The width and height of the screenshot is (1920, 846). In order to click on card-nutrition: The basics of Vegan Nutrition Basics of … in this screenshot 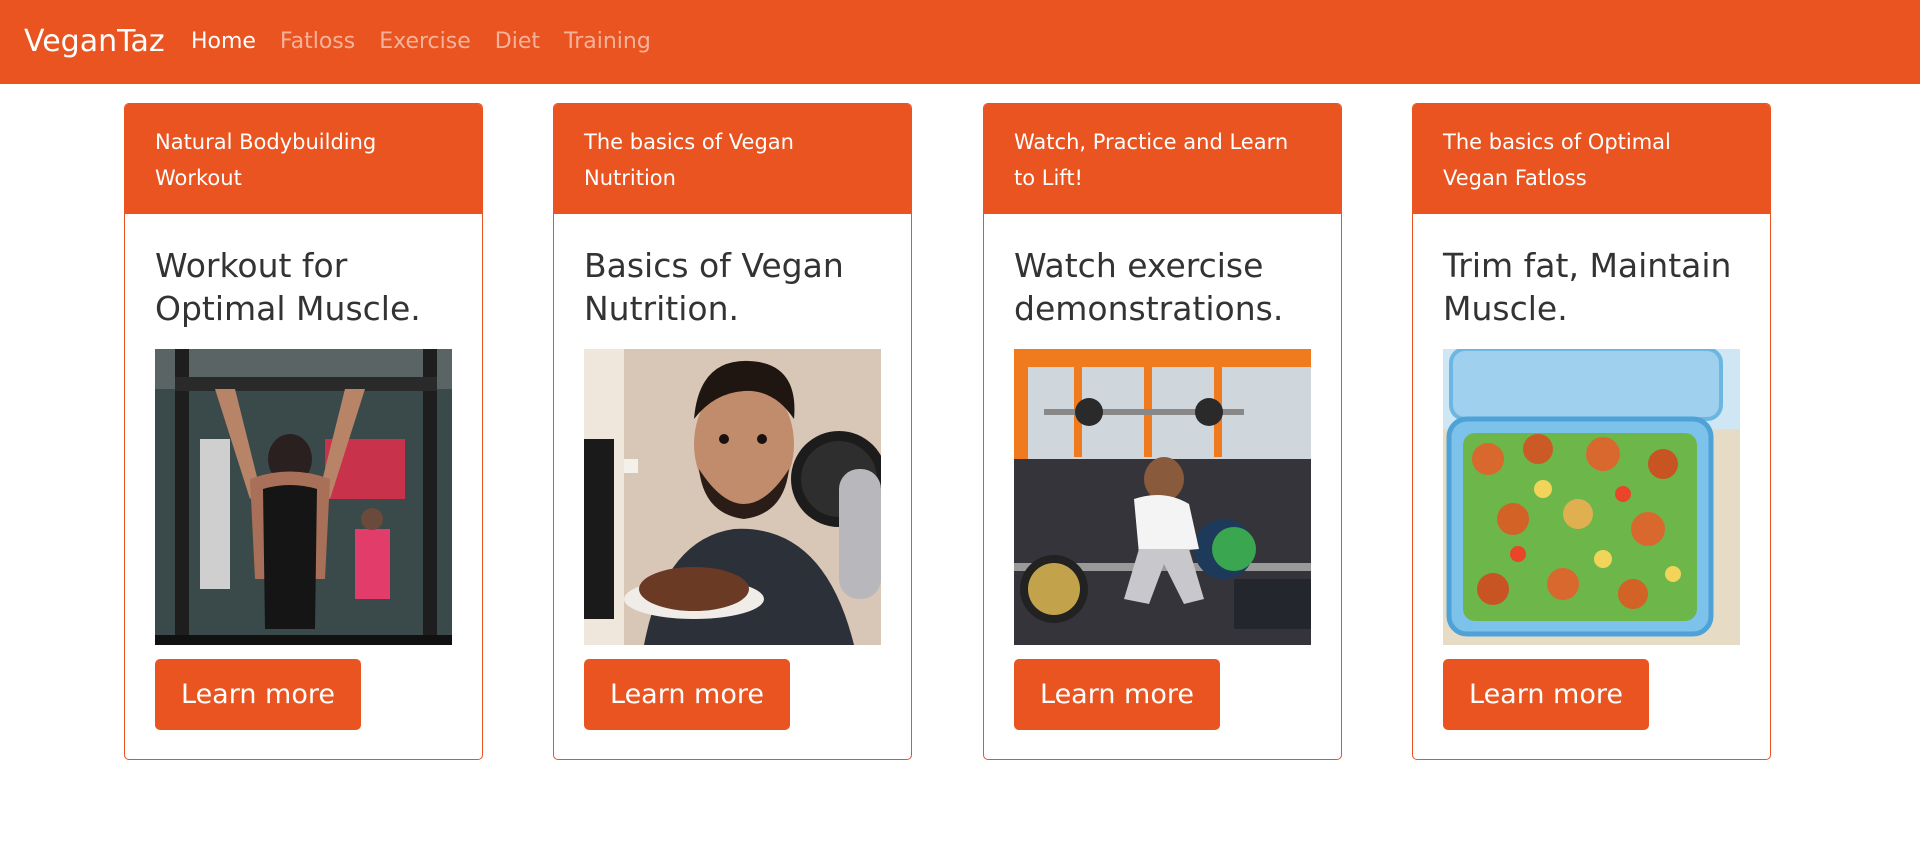, I will do `click(732, 431)`.